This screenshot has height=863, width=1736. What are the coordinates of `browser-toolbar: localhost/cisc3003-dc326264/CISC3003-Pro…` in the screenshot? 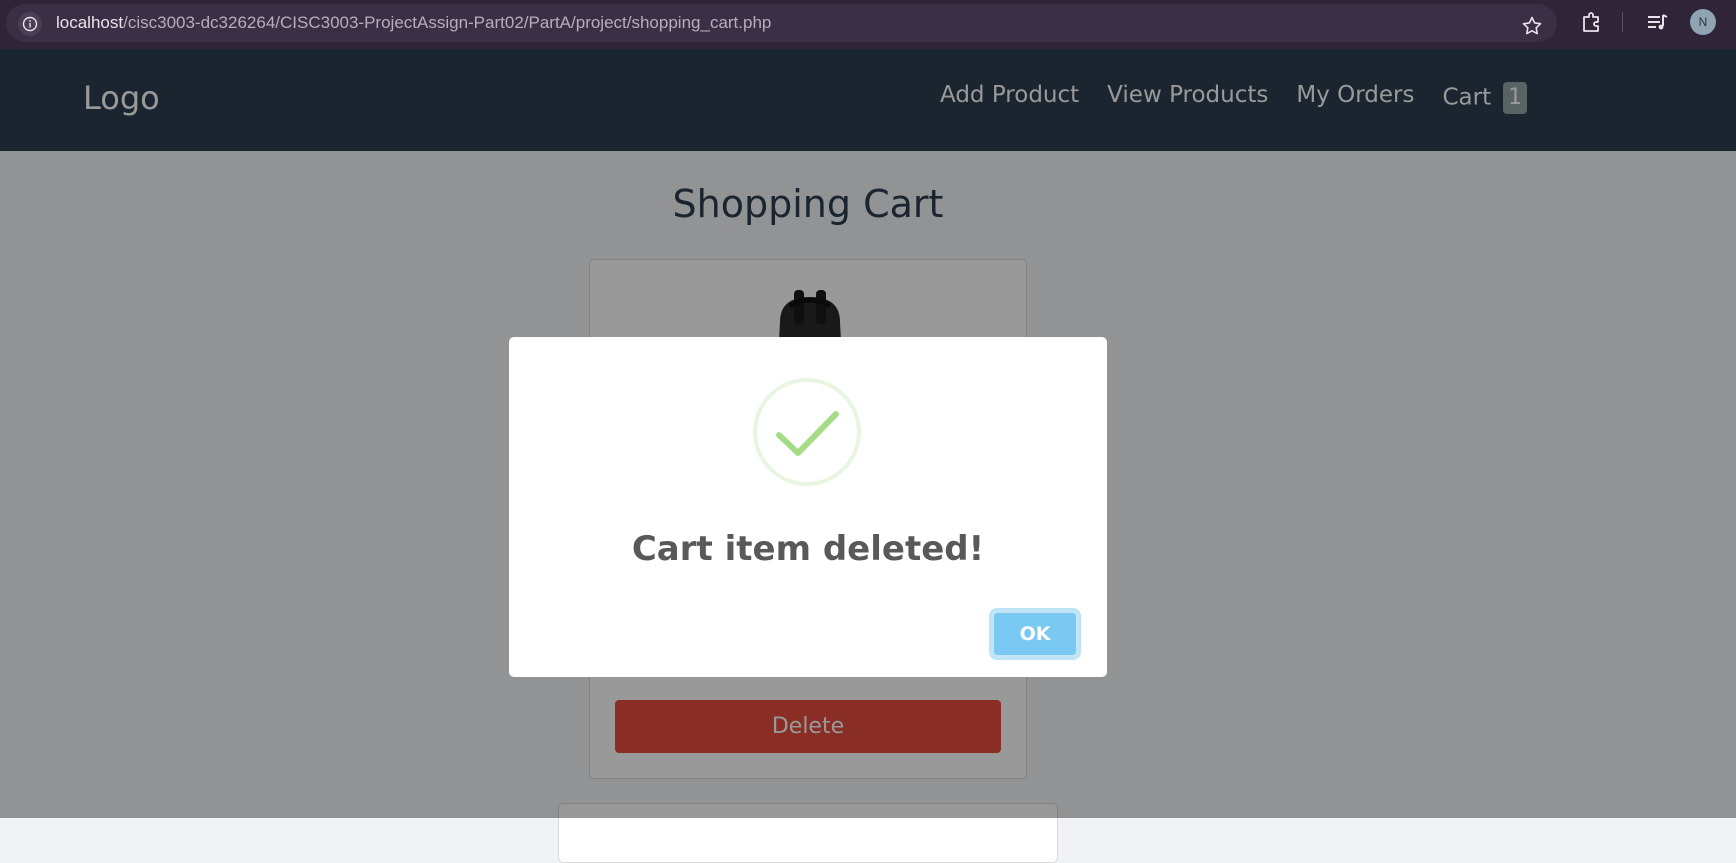 It's located at (868, 24).